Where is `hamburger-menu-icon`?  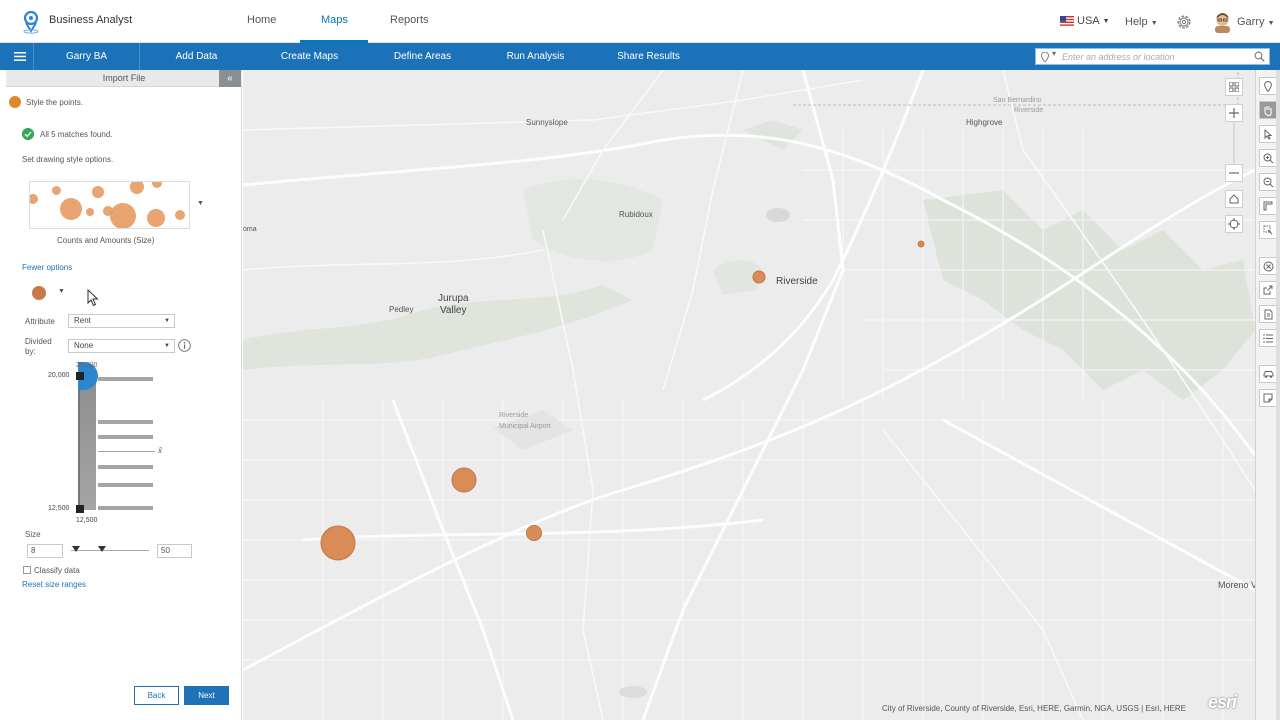 hamburger-menu-icon is located at coordinates (20, 56).